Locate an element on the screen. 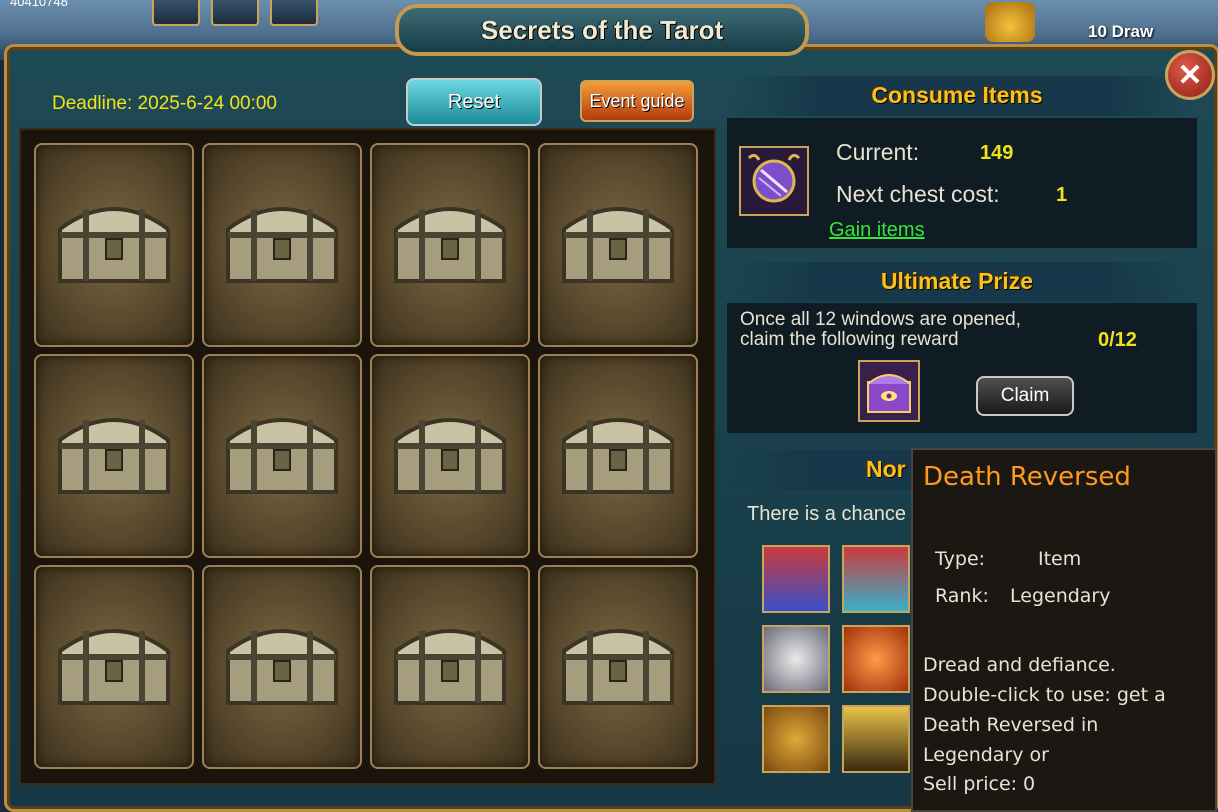 This screenshot has height=812, width=1218. current-label: Current: is located at coordinates (878, 152).